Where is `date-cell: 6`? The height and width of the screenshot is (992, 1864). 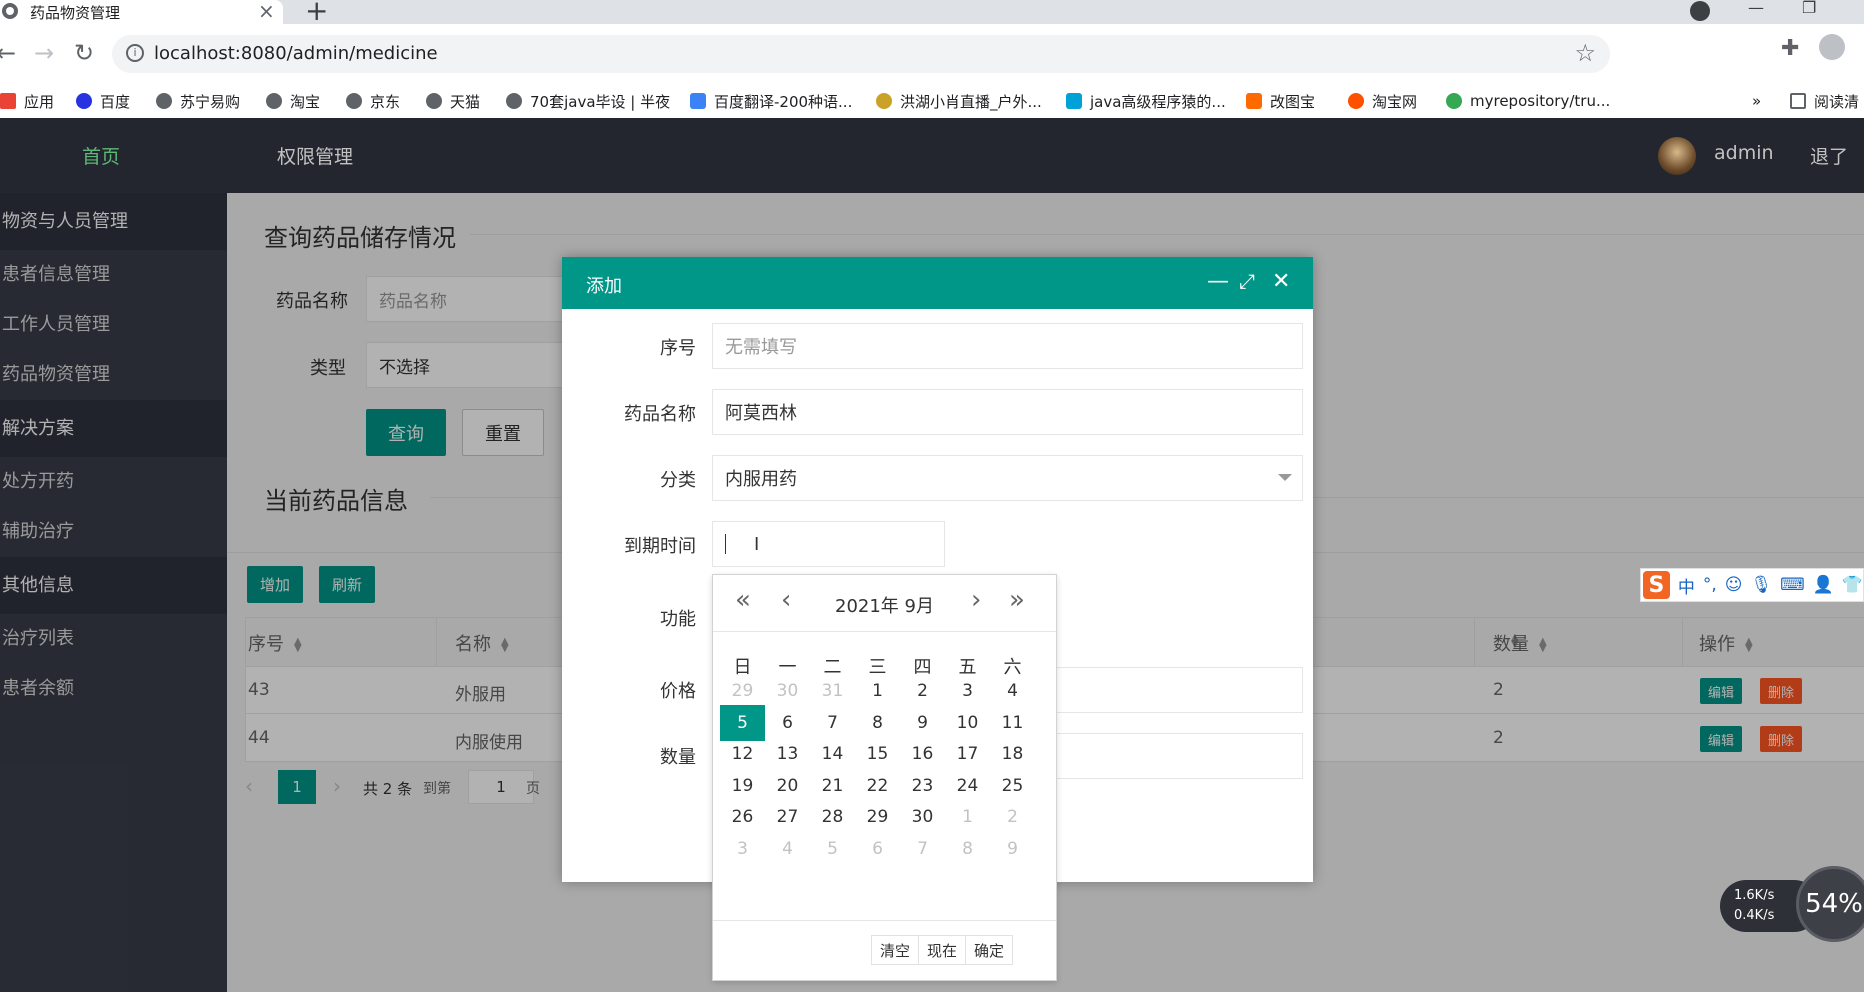 date-cell: 6 is located at coordinates (877, 849).